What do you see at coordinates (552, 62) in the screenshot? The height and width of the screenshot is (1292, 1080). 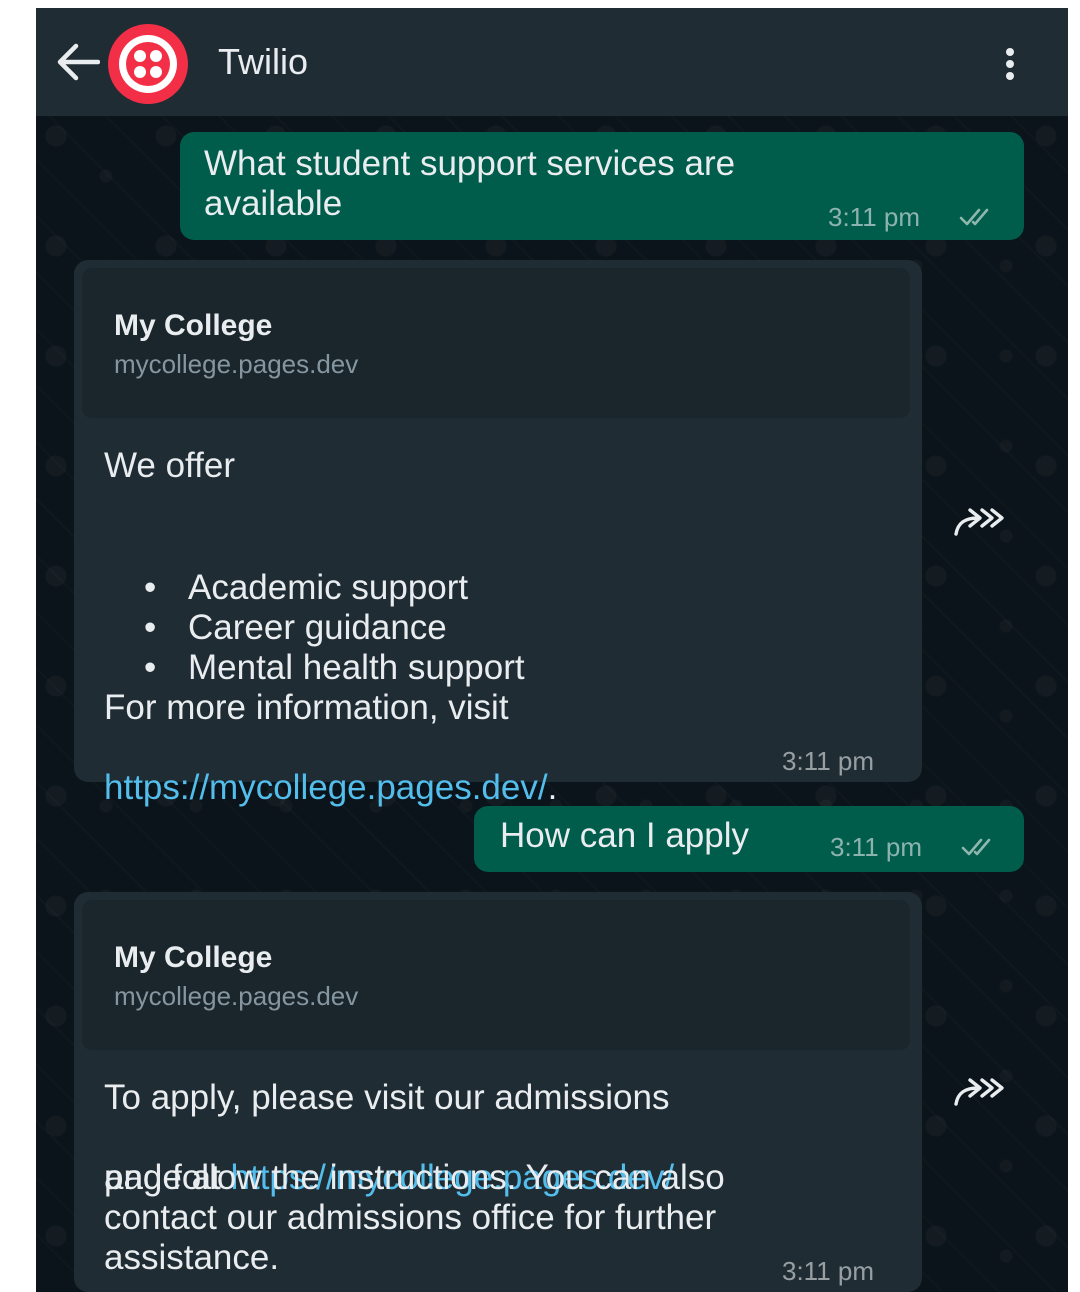 I see `chat-header: Twilio` at bounding box center [552, 62].